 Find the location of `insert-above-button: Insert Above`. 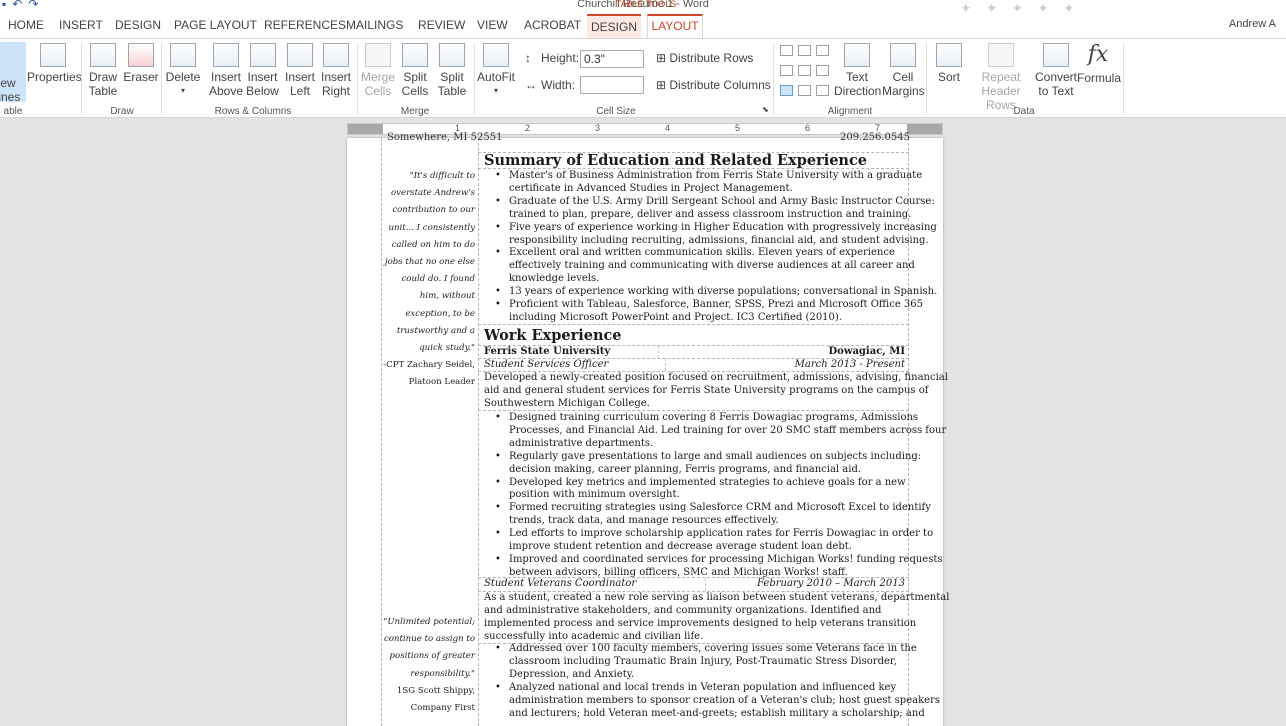

insert-above-button: Insert Above is located at coordinates (226, 70).